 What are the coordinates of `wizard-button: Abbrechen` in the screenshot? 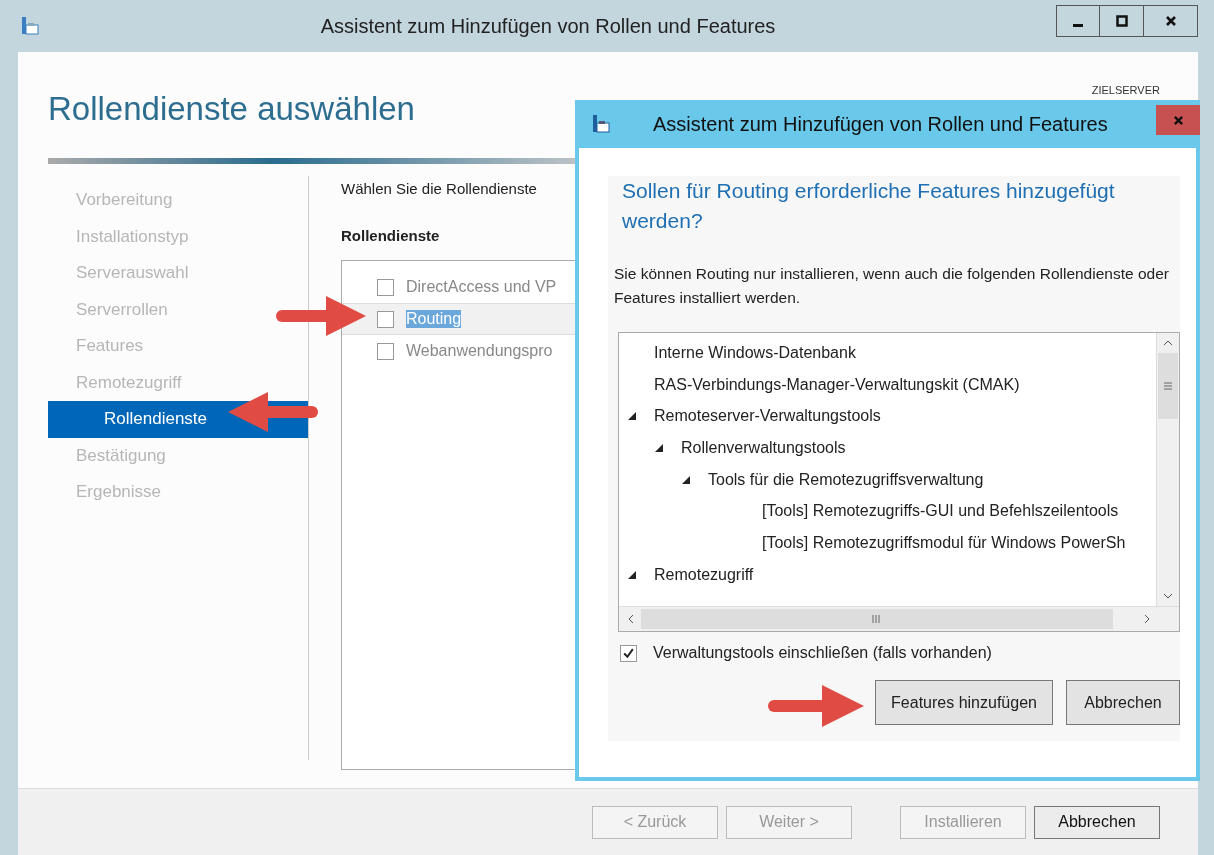 It's located at (1097, 822).